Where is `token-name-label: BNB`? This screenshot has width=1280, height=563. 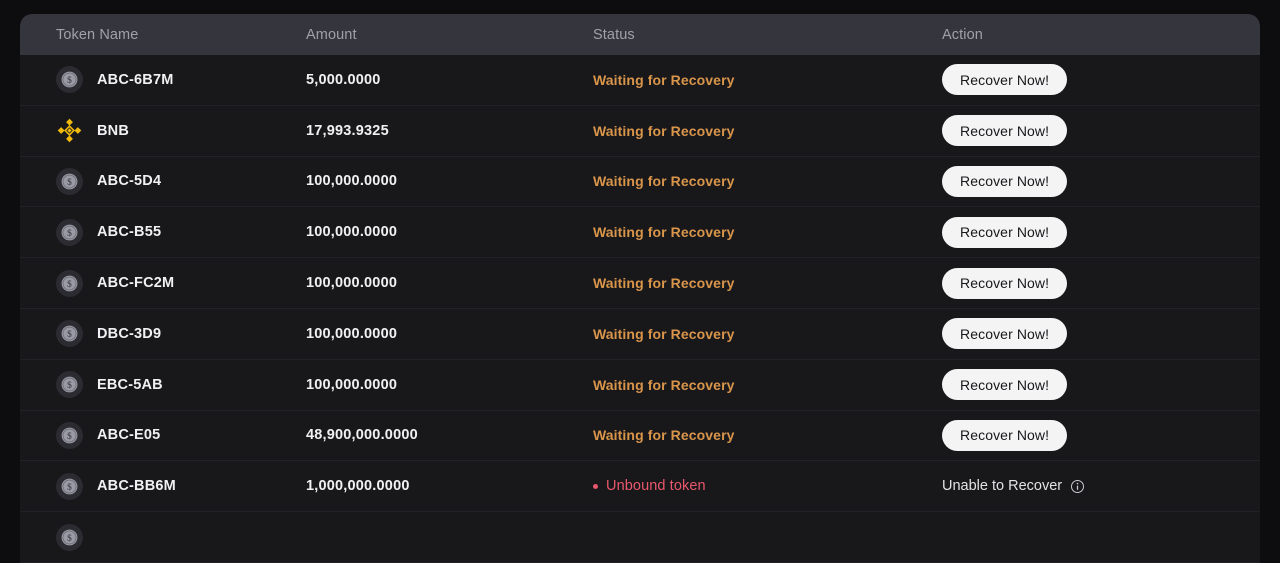 token-name-label: BNB is located at coordinates (113, 130).